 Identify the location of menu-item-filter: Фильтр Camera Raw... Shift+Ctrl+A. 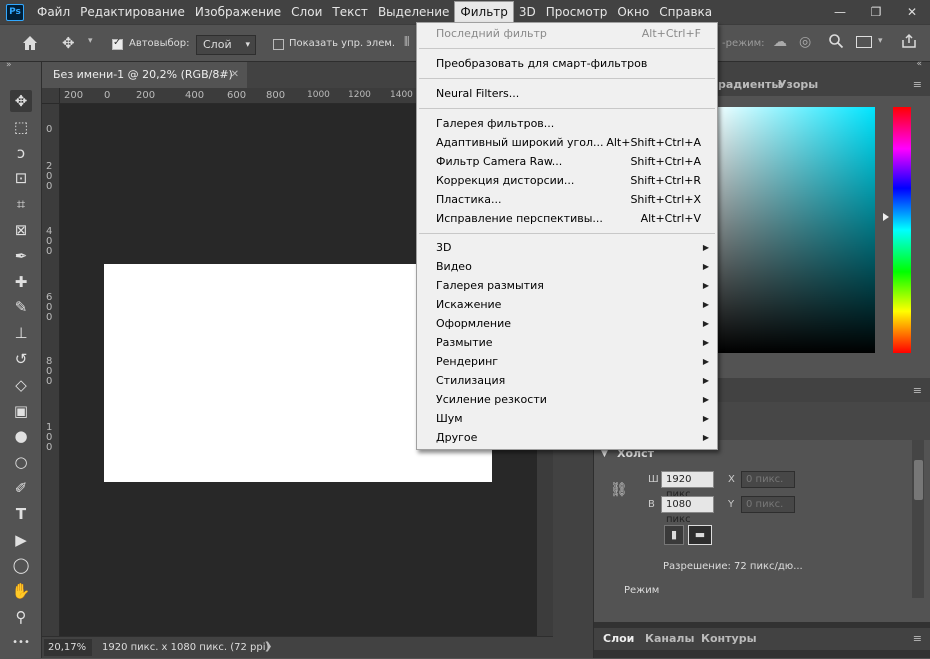
(567, 161).